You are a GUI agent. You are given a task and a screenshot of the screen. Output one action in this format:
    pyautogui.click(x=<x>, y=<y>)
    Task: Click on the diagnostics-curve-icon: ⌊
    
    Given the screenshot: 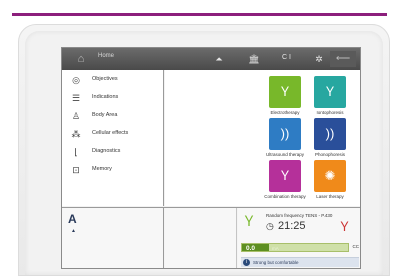 What is the action you would take?
    pyautogui.click(x=76, y=152)
    